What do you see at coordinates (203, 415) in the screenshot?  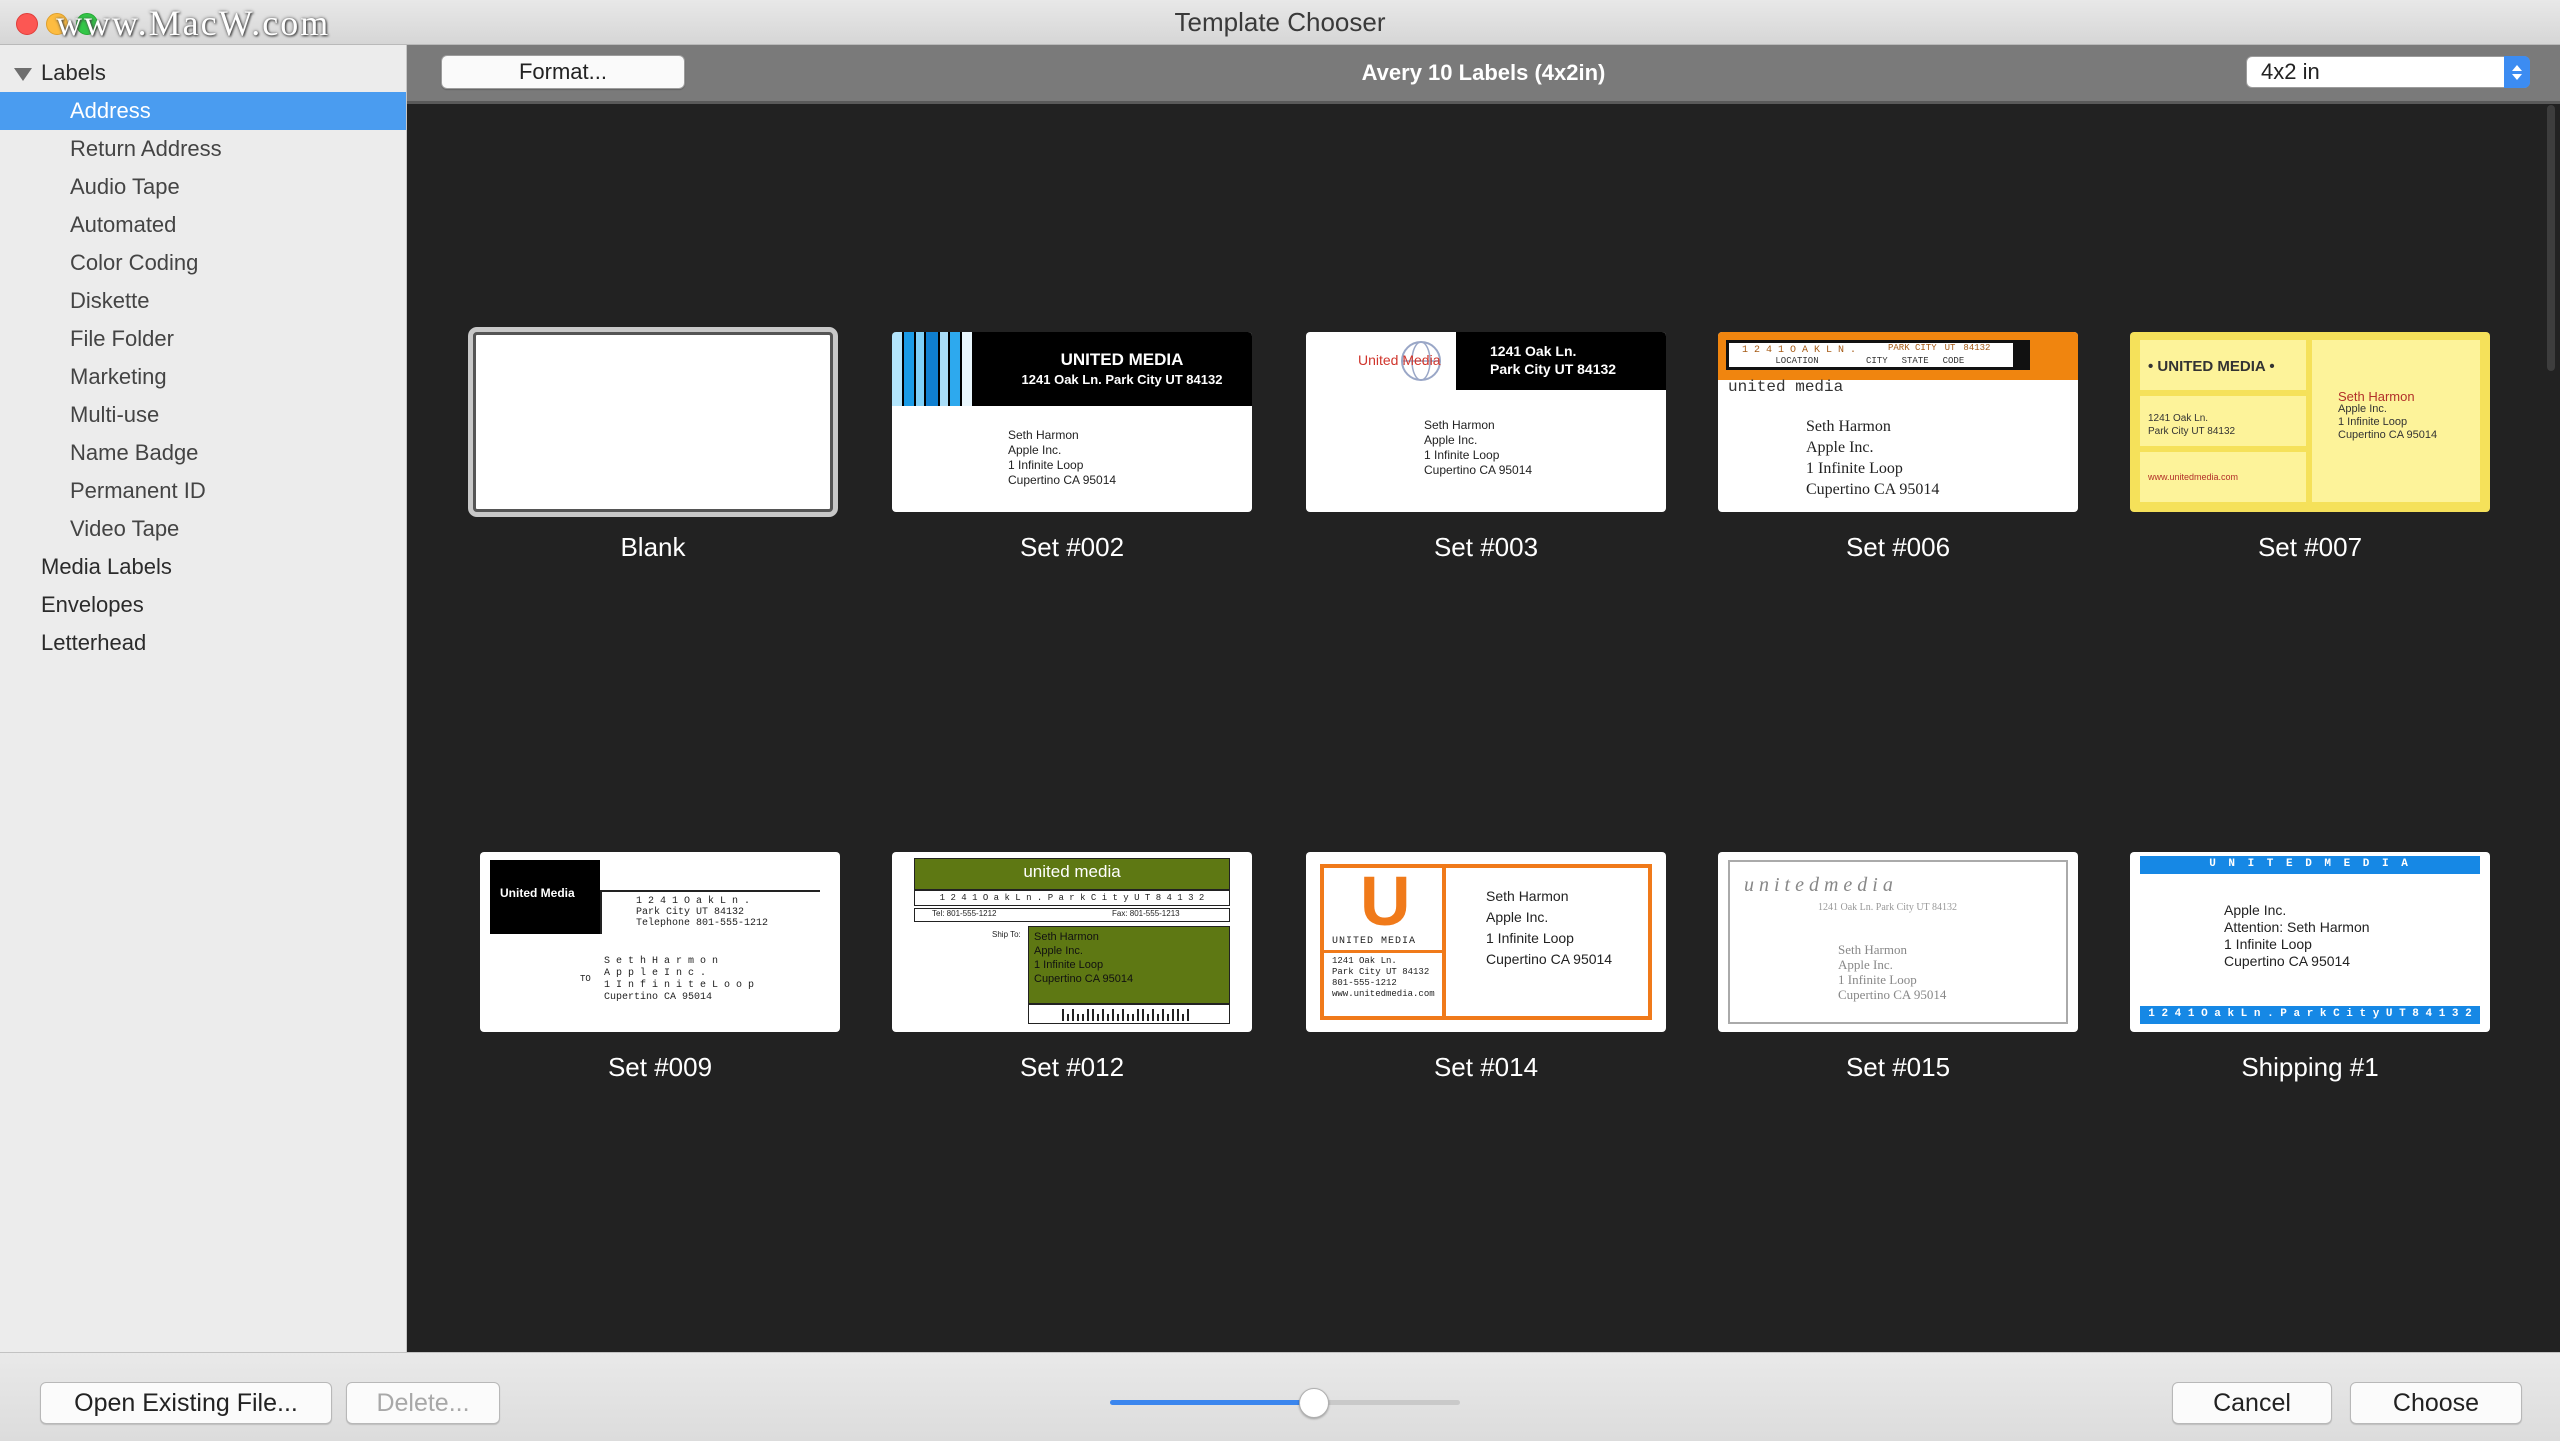 I see `sidebar-item-multi-use: Multi-use` at bounding box center [203, 415].